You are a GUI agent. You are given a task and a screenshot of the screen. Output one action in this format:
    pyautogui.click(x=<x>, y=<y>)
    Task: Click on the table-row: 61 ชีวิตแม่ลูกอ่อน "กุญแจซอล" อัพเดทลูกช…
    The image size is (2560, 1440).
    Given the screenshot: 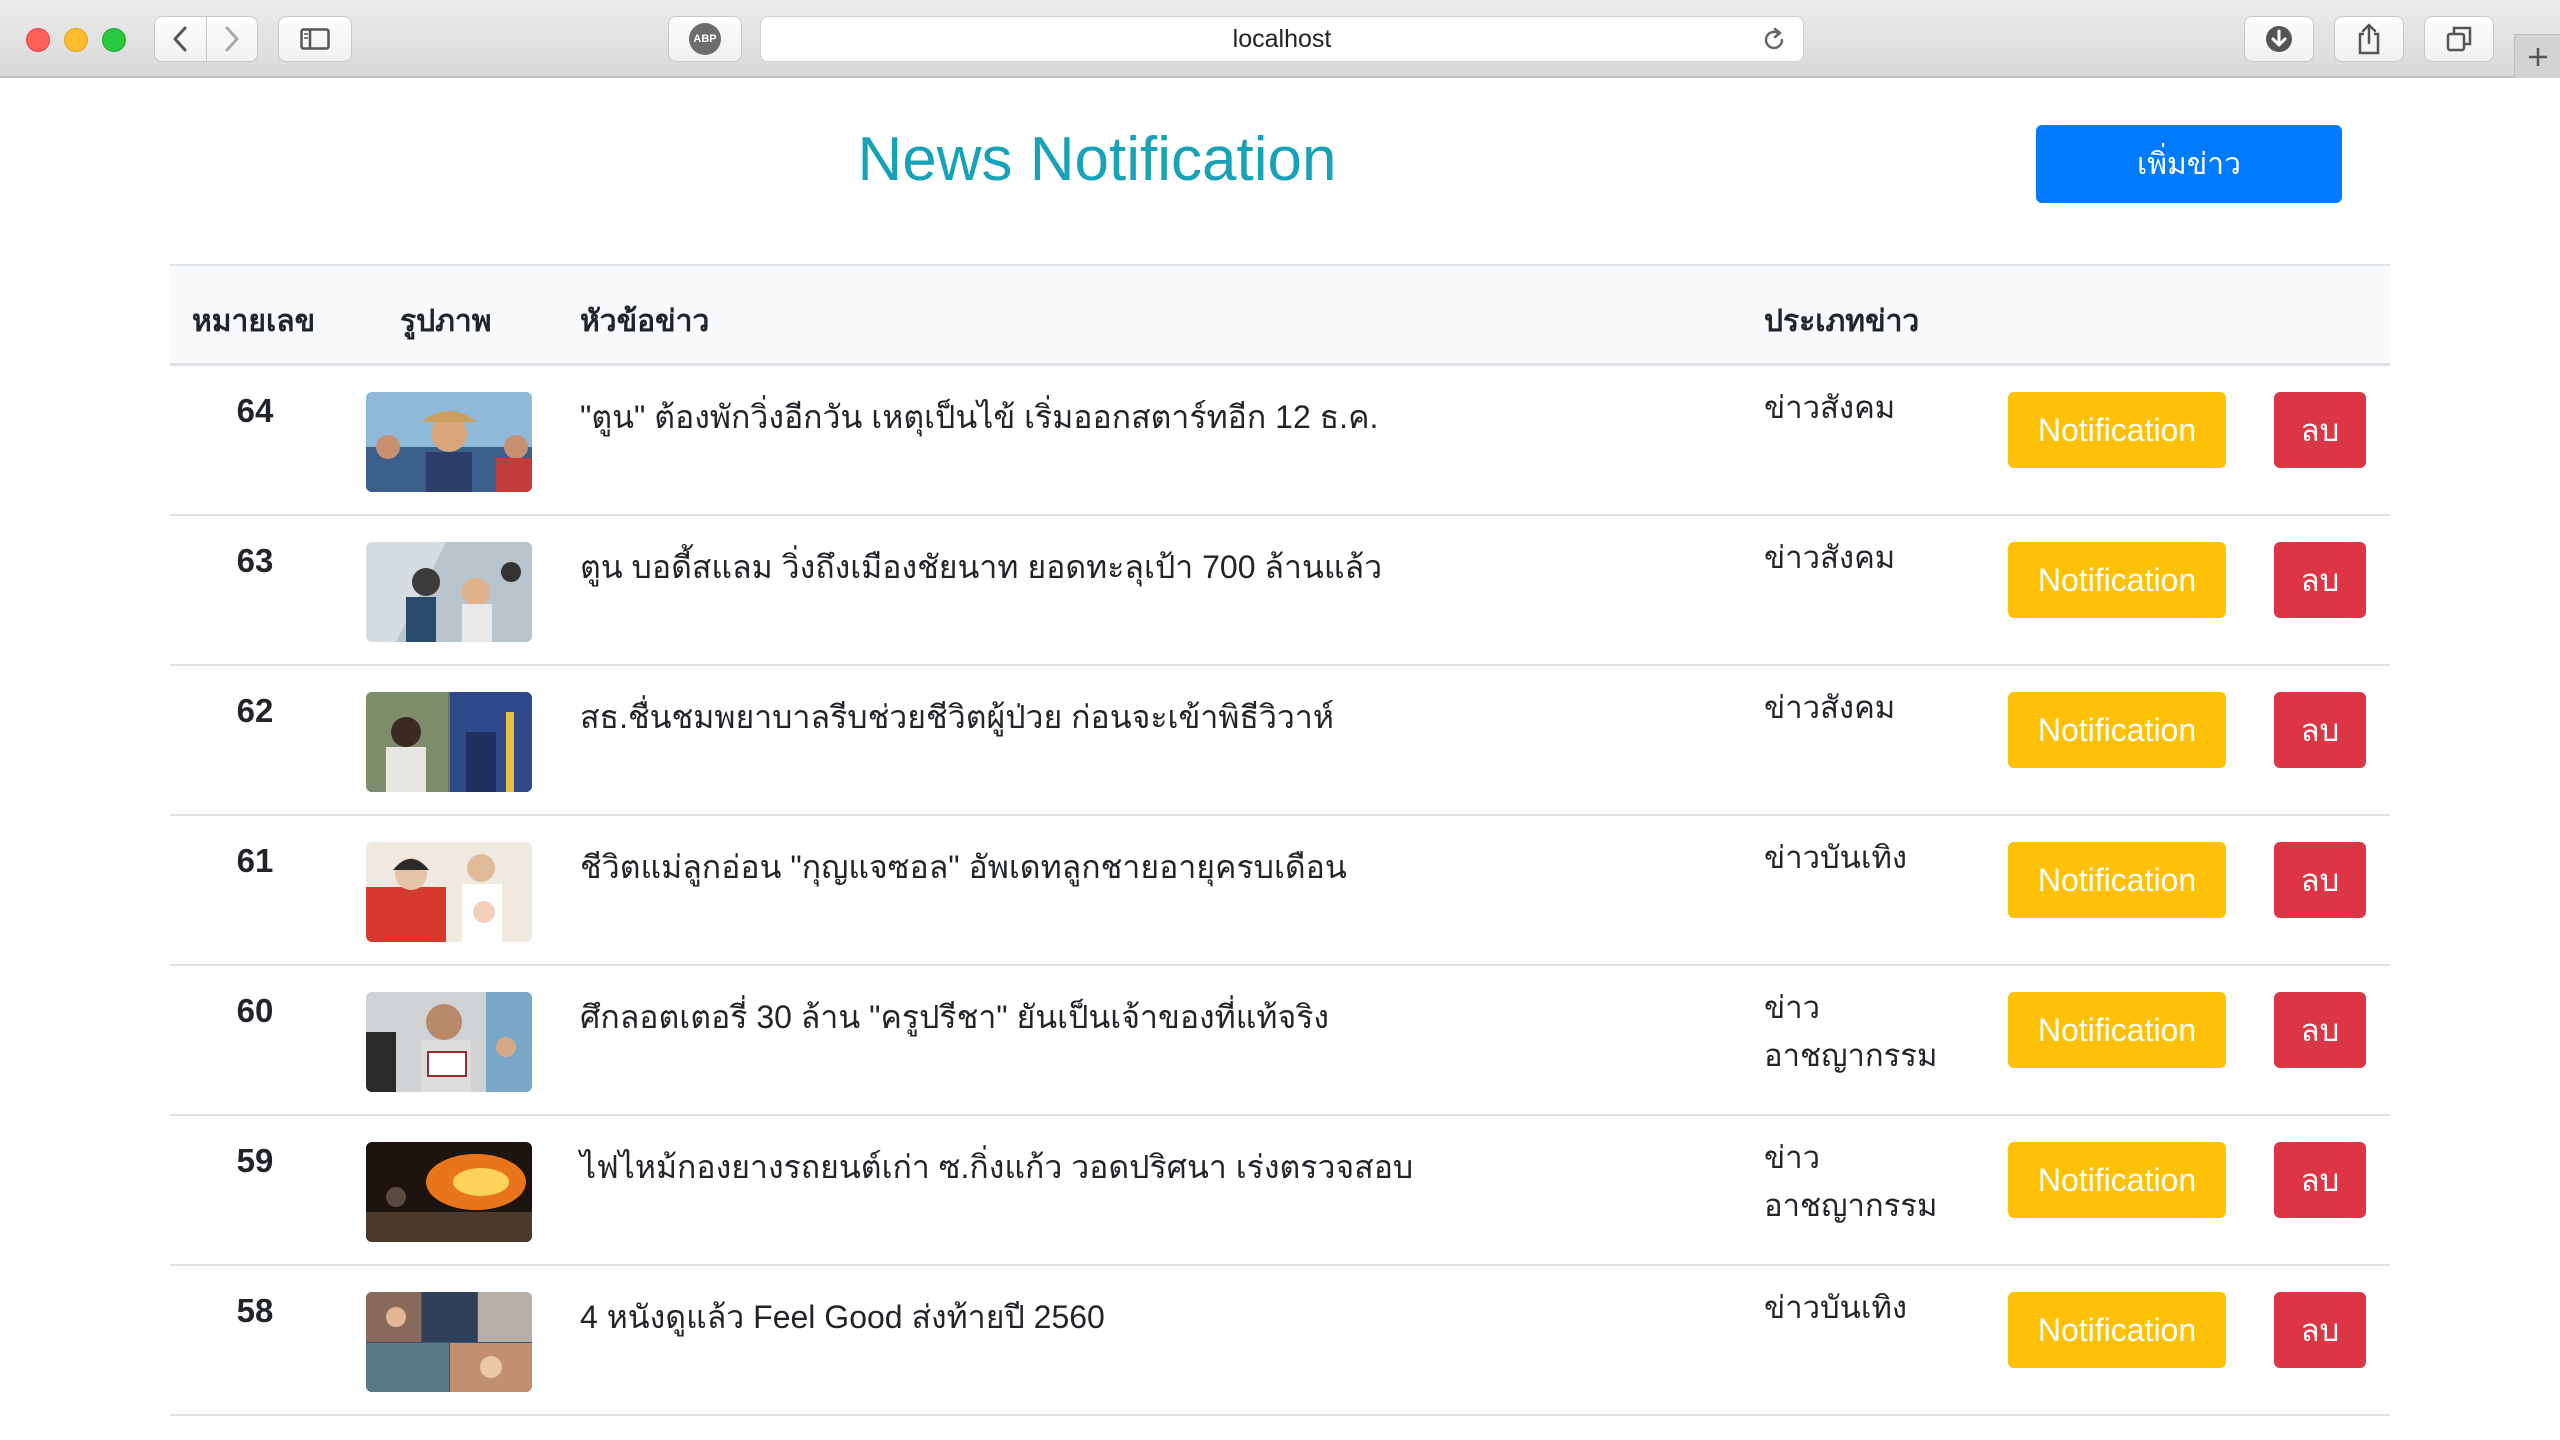 What is the action you would take?
    pyautogui.click(x=1280, y=891)
    